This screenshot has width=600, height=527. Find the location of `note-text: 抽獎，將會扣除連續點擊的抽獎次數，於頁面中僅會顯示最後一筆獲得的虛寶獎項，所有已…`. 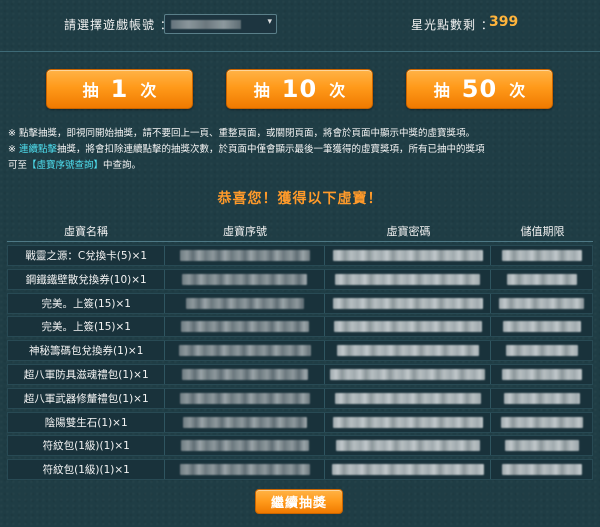

note-text: 抽獎，將會扣除連續點擊的抽獎次數，於頁面中僅會顯示最後一筆獲得的虛寶獎項，所有已… is located at coordinates (271, 149).